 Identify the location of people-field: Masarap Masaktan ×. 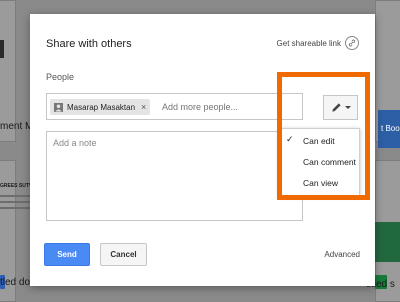
(174, 106).